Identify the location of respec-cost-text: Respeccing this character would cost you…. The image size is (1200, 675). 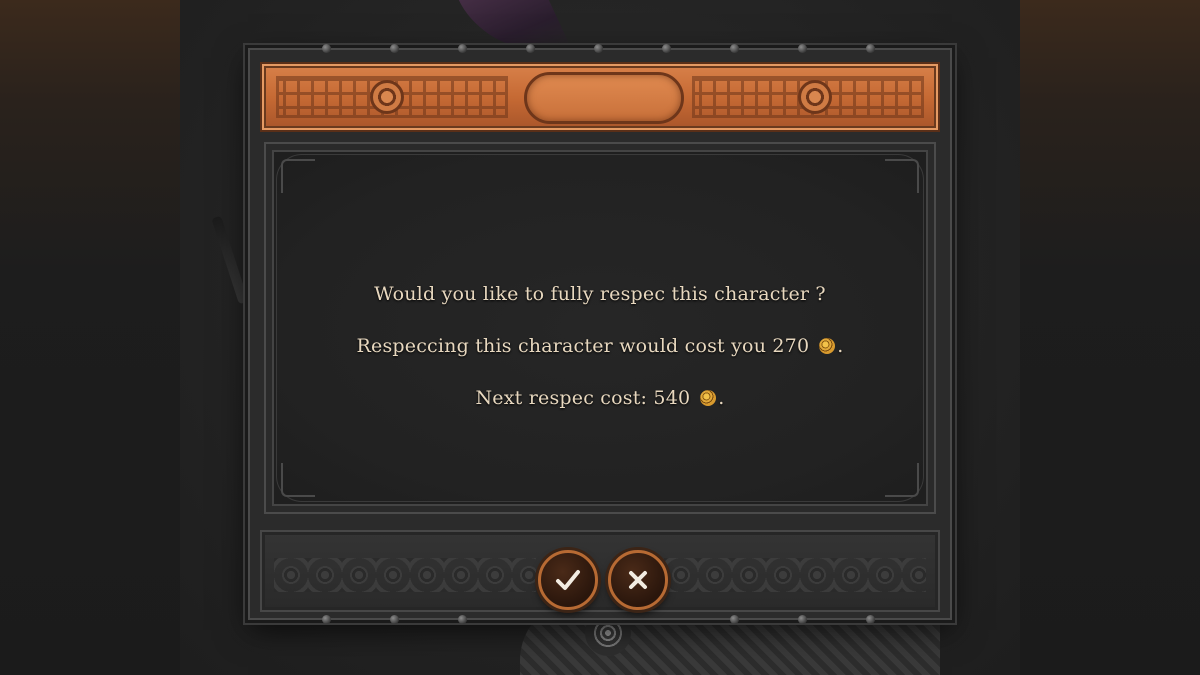
(583, 346).